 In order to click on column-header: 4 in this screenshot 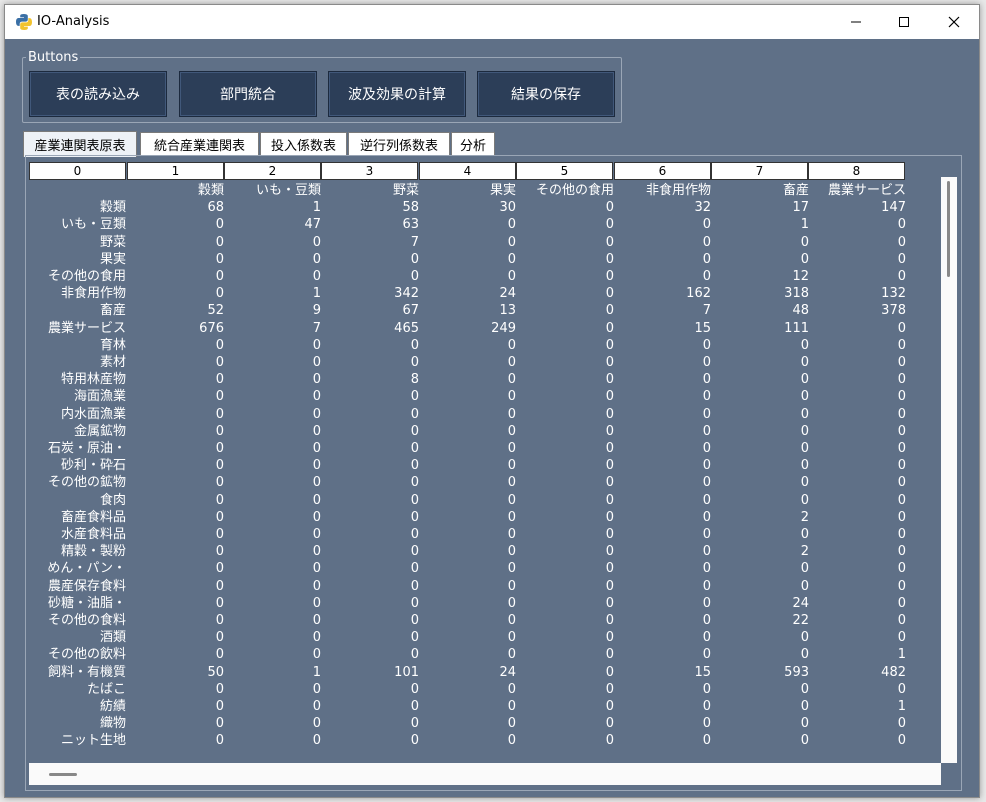, I will do `click(467, 171)`.